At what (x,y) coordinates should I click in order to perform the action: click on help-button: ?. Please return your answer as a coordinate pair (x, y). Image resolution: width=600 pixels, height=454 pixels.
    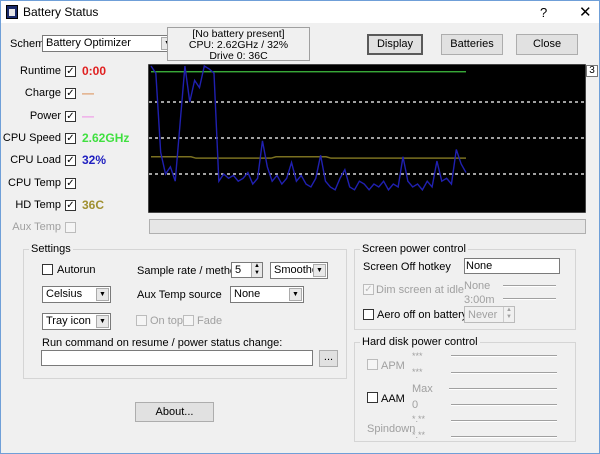
    Looking at the image, I should click on (543, 12).